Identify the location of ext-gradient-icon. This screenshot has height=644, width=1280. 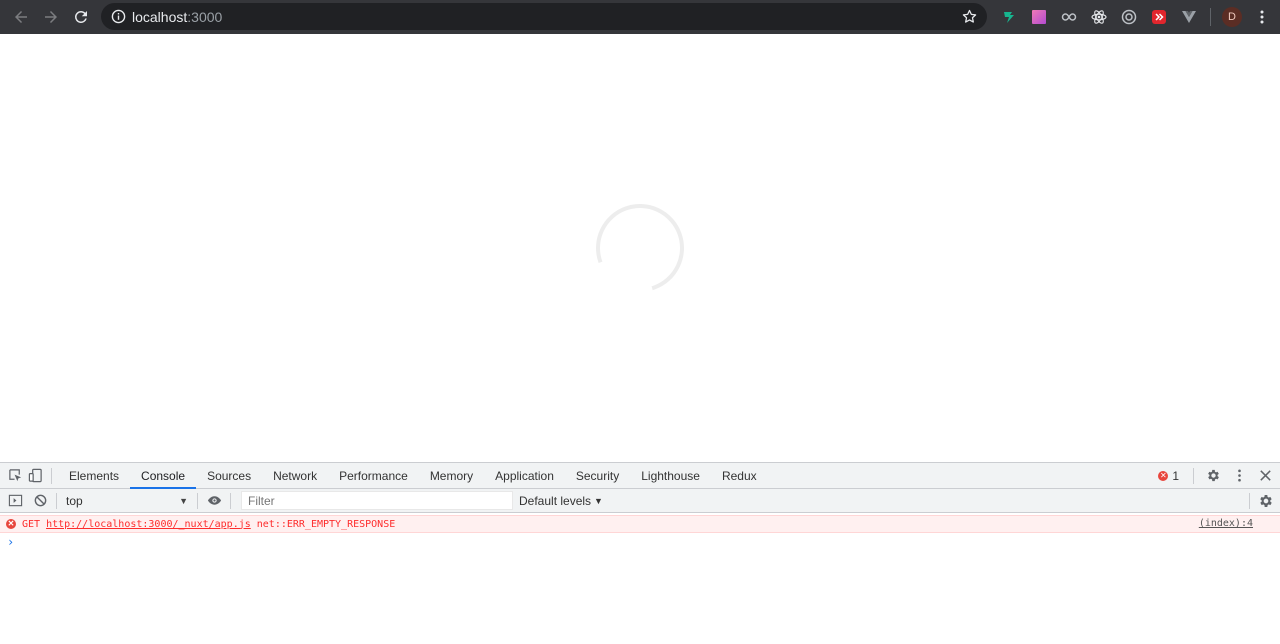
(1039, 17).